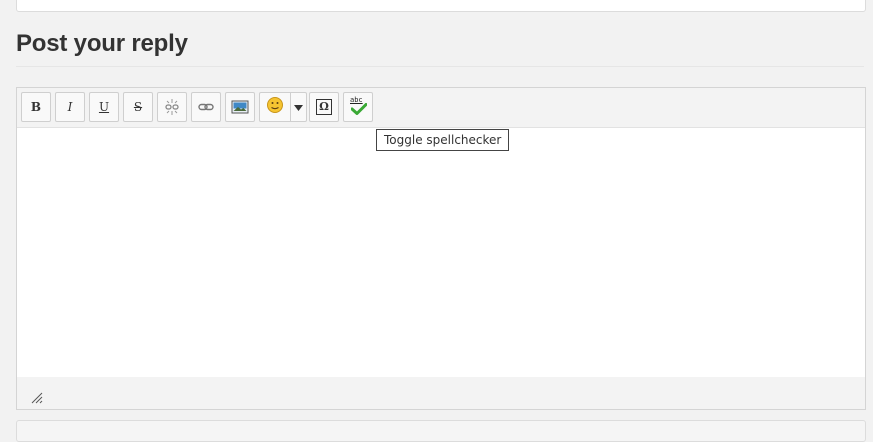 This screenshot has height=442, width=873. I want to click on caret-down-icon, so click(298, 107).